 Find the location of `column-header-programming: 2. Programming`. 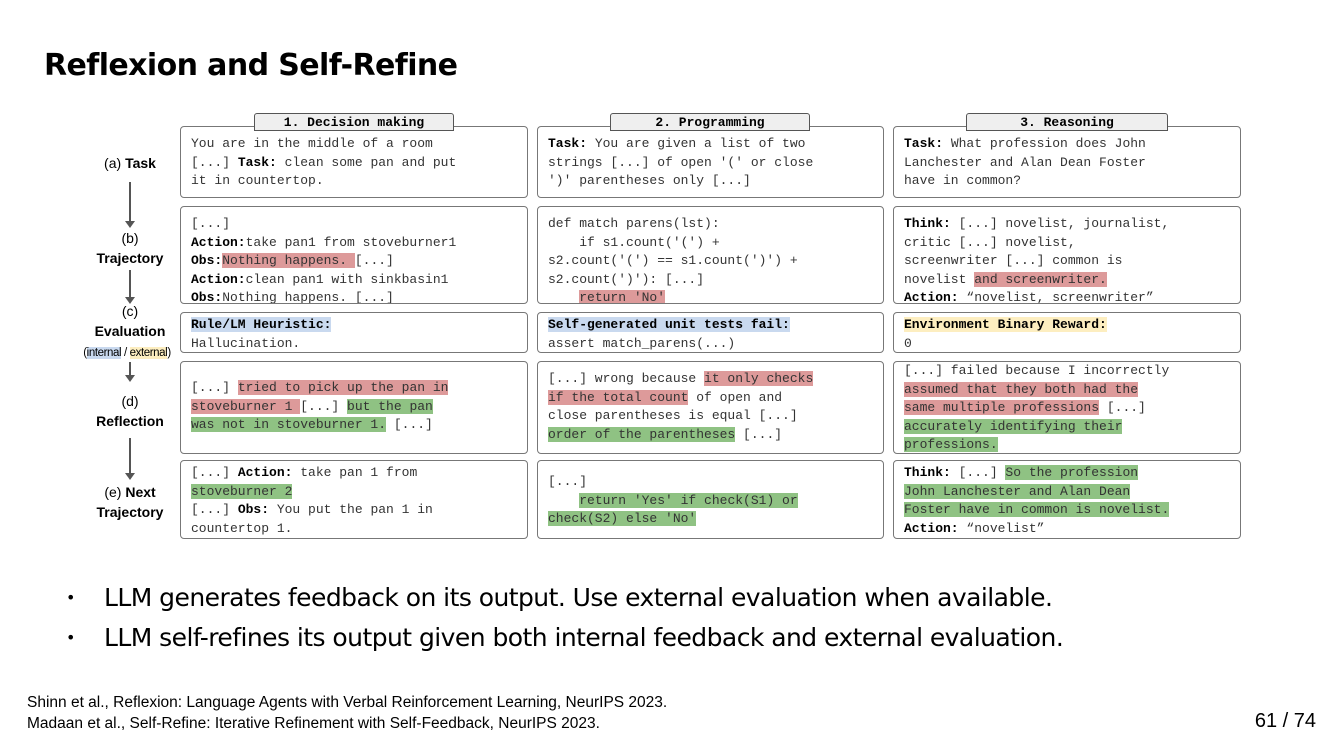

column-header-programming: 2. Programming is located at coordinates (710, 122).